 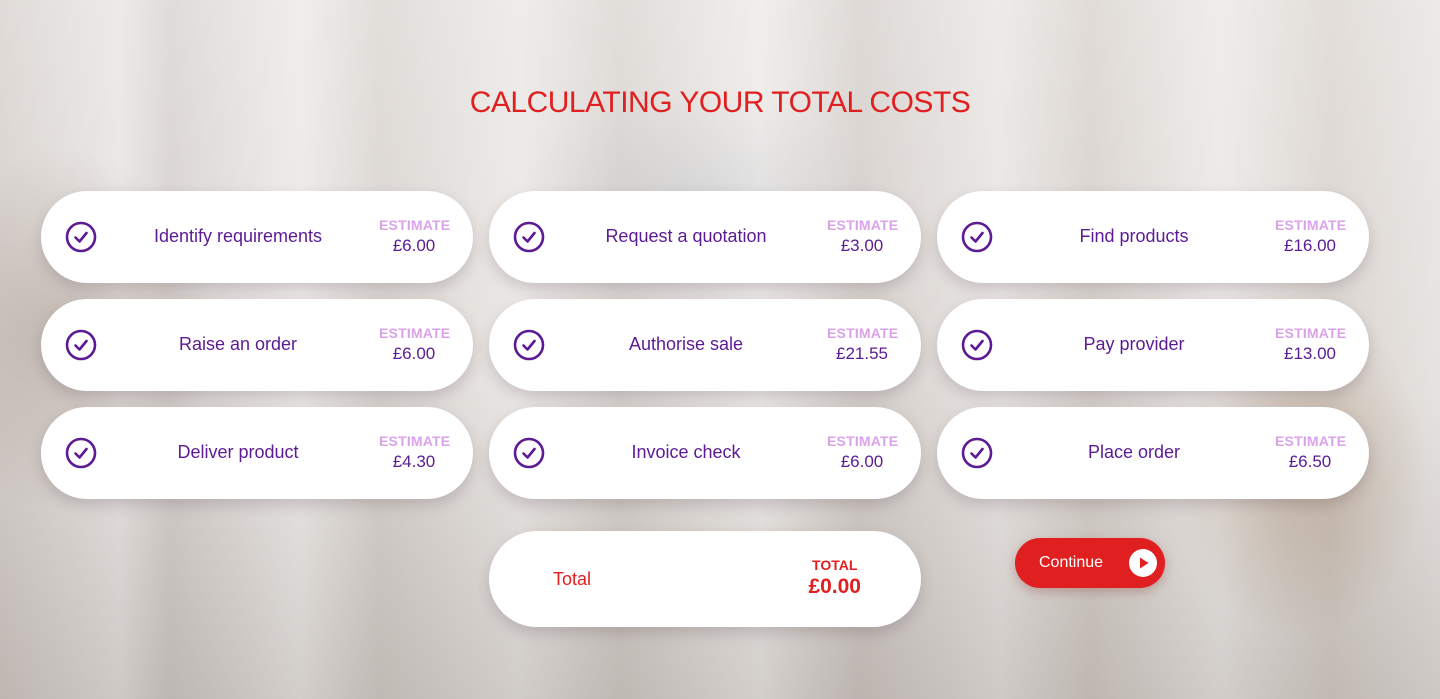 What do you see at coordinates (1143, 563) in the screenshot?
I see `play-circle-icon` at bounding box center [1143, 563].